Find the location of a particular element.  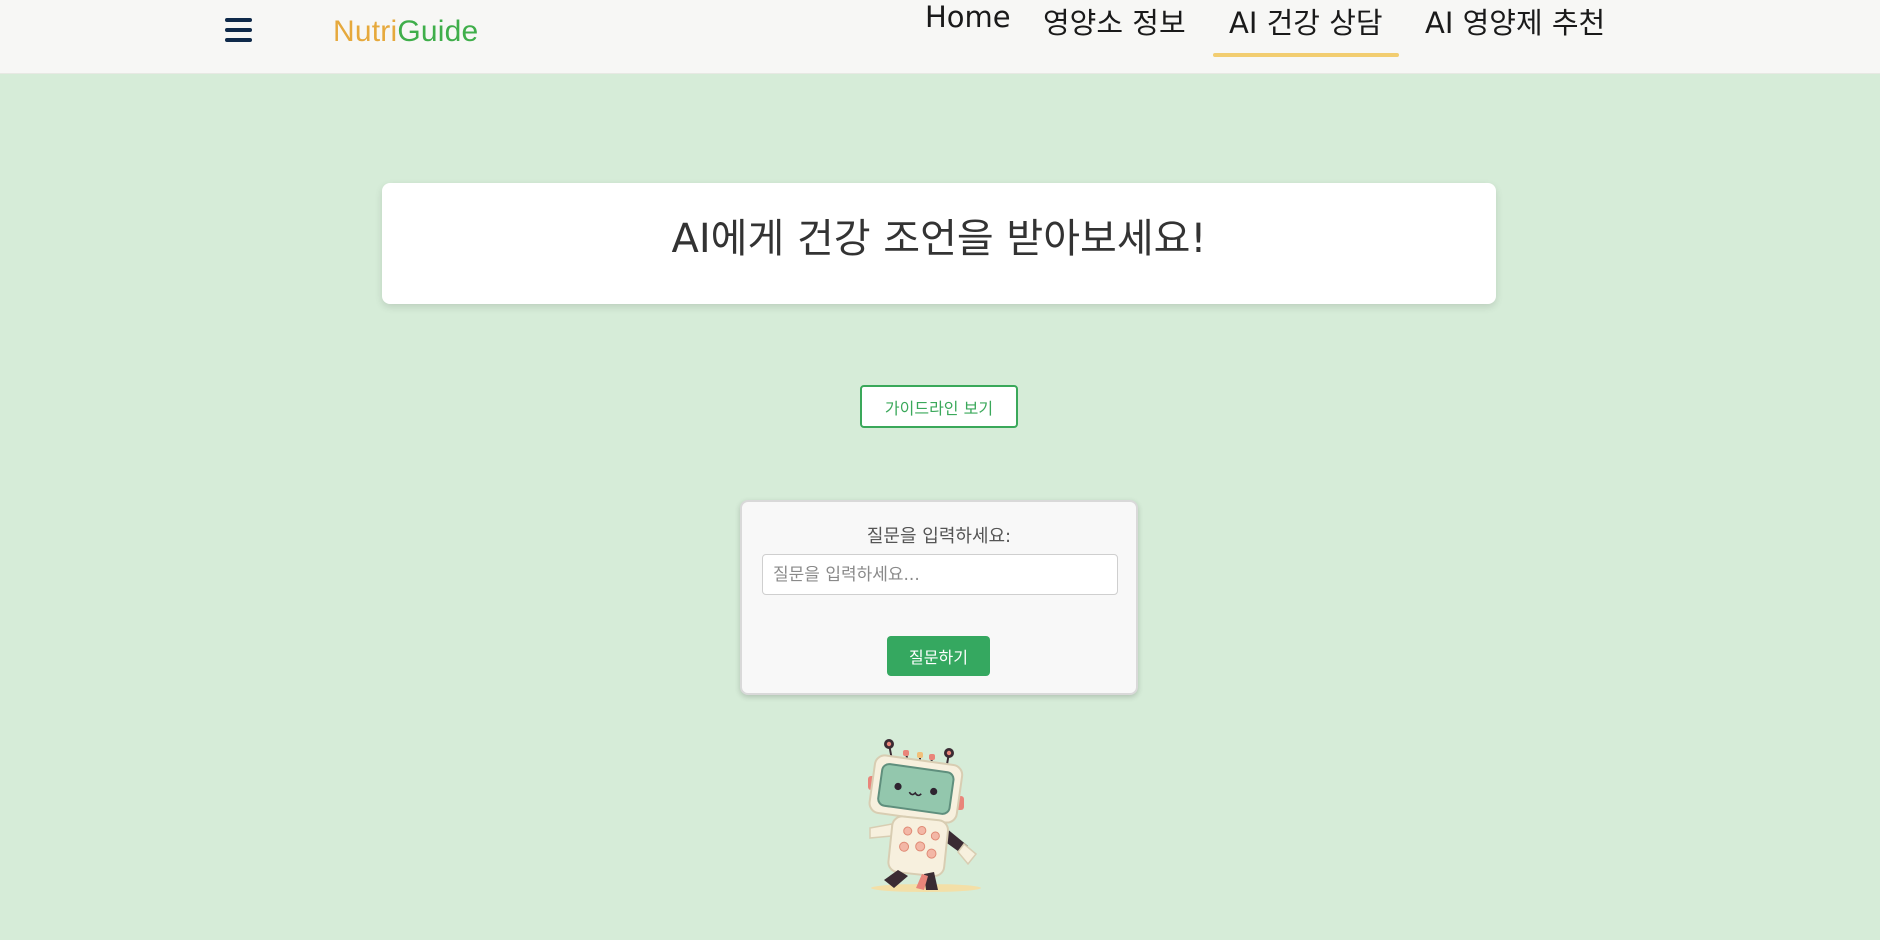

hamburger-menu-icon is located at coordinates (238, 30).